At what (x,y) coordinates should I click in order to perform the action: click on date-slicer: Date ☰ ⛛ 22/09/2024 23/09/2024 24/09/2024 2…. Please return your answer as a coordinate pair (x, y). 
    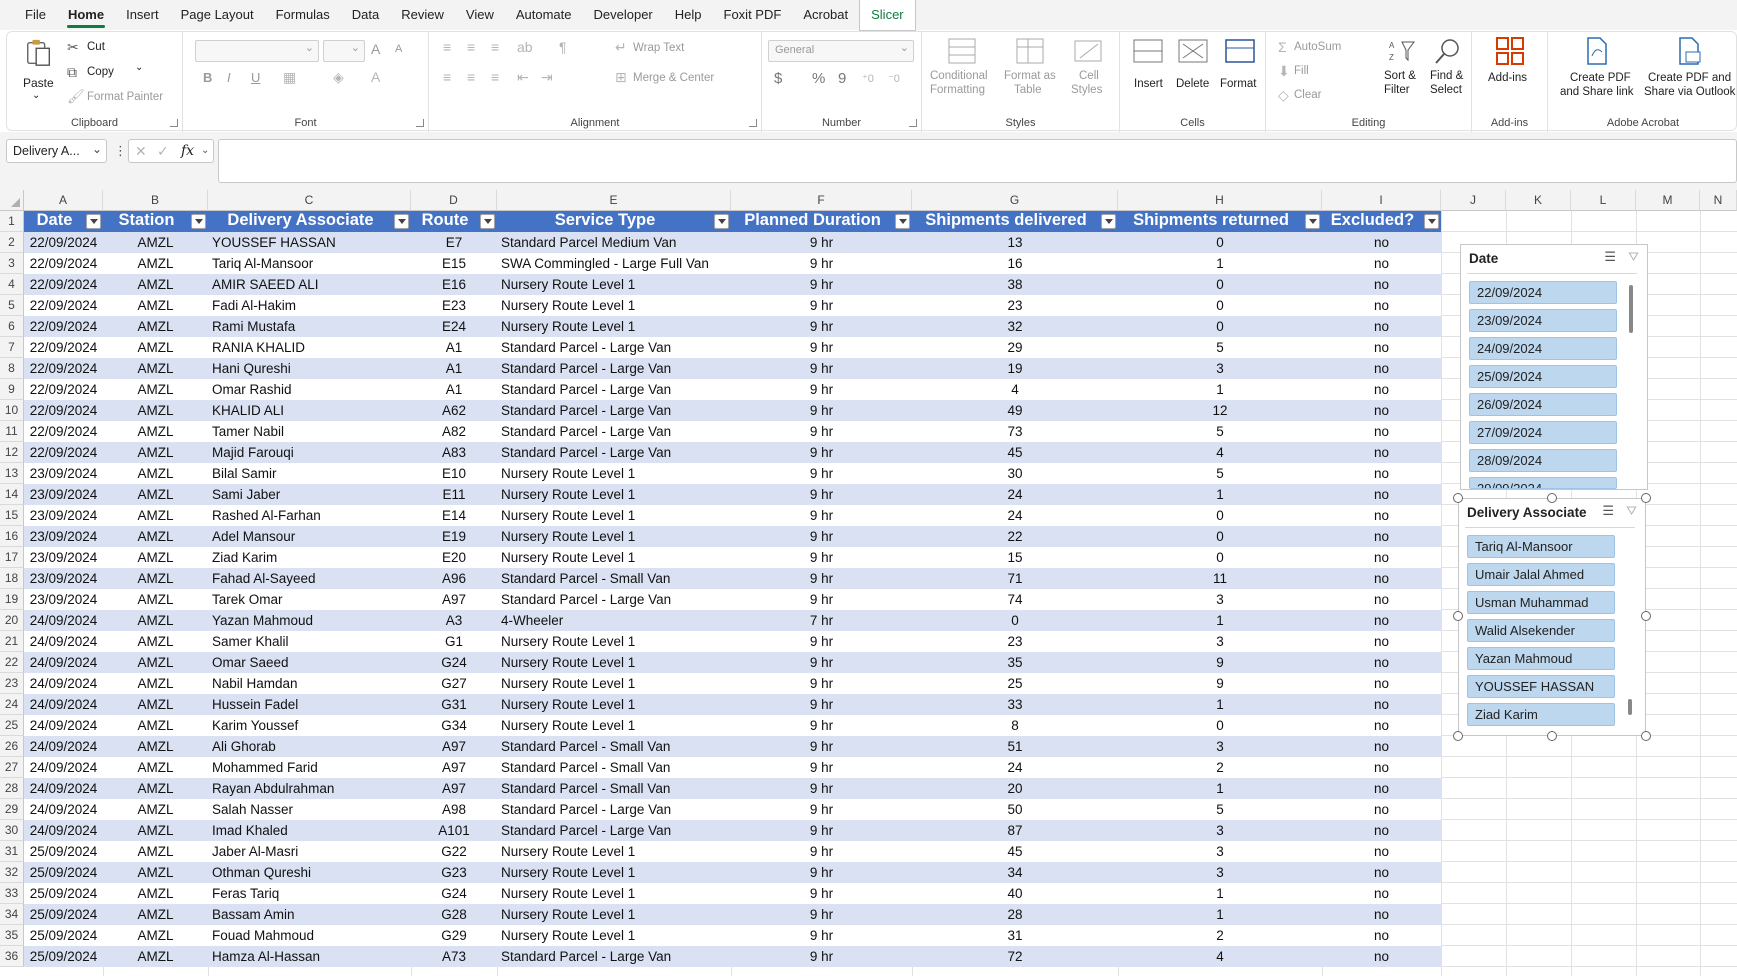
    Looking at the image, I should click on (1554, 367).